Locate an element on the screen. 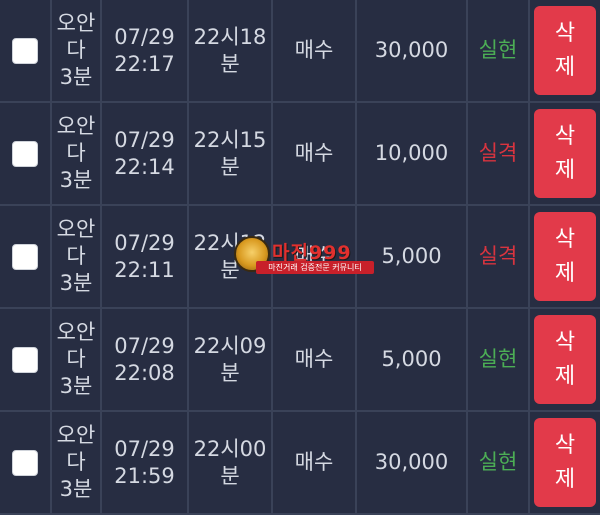 The width and height of the screenshot is (600, 515). bet-datetime: 07/29 22:08 is located at coordinates (144, 359).